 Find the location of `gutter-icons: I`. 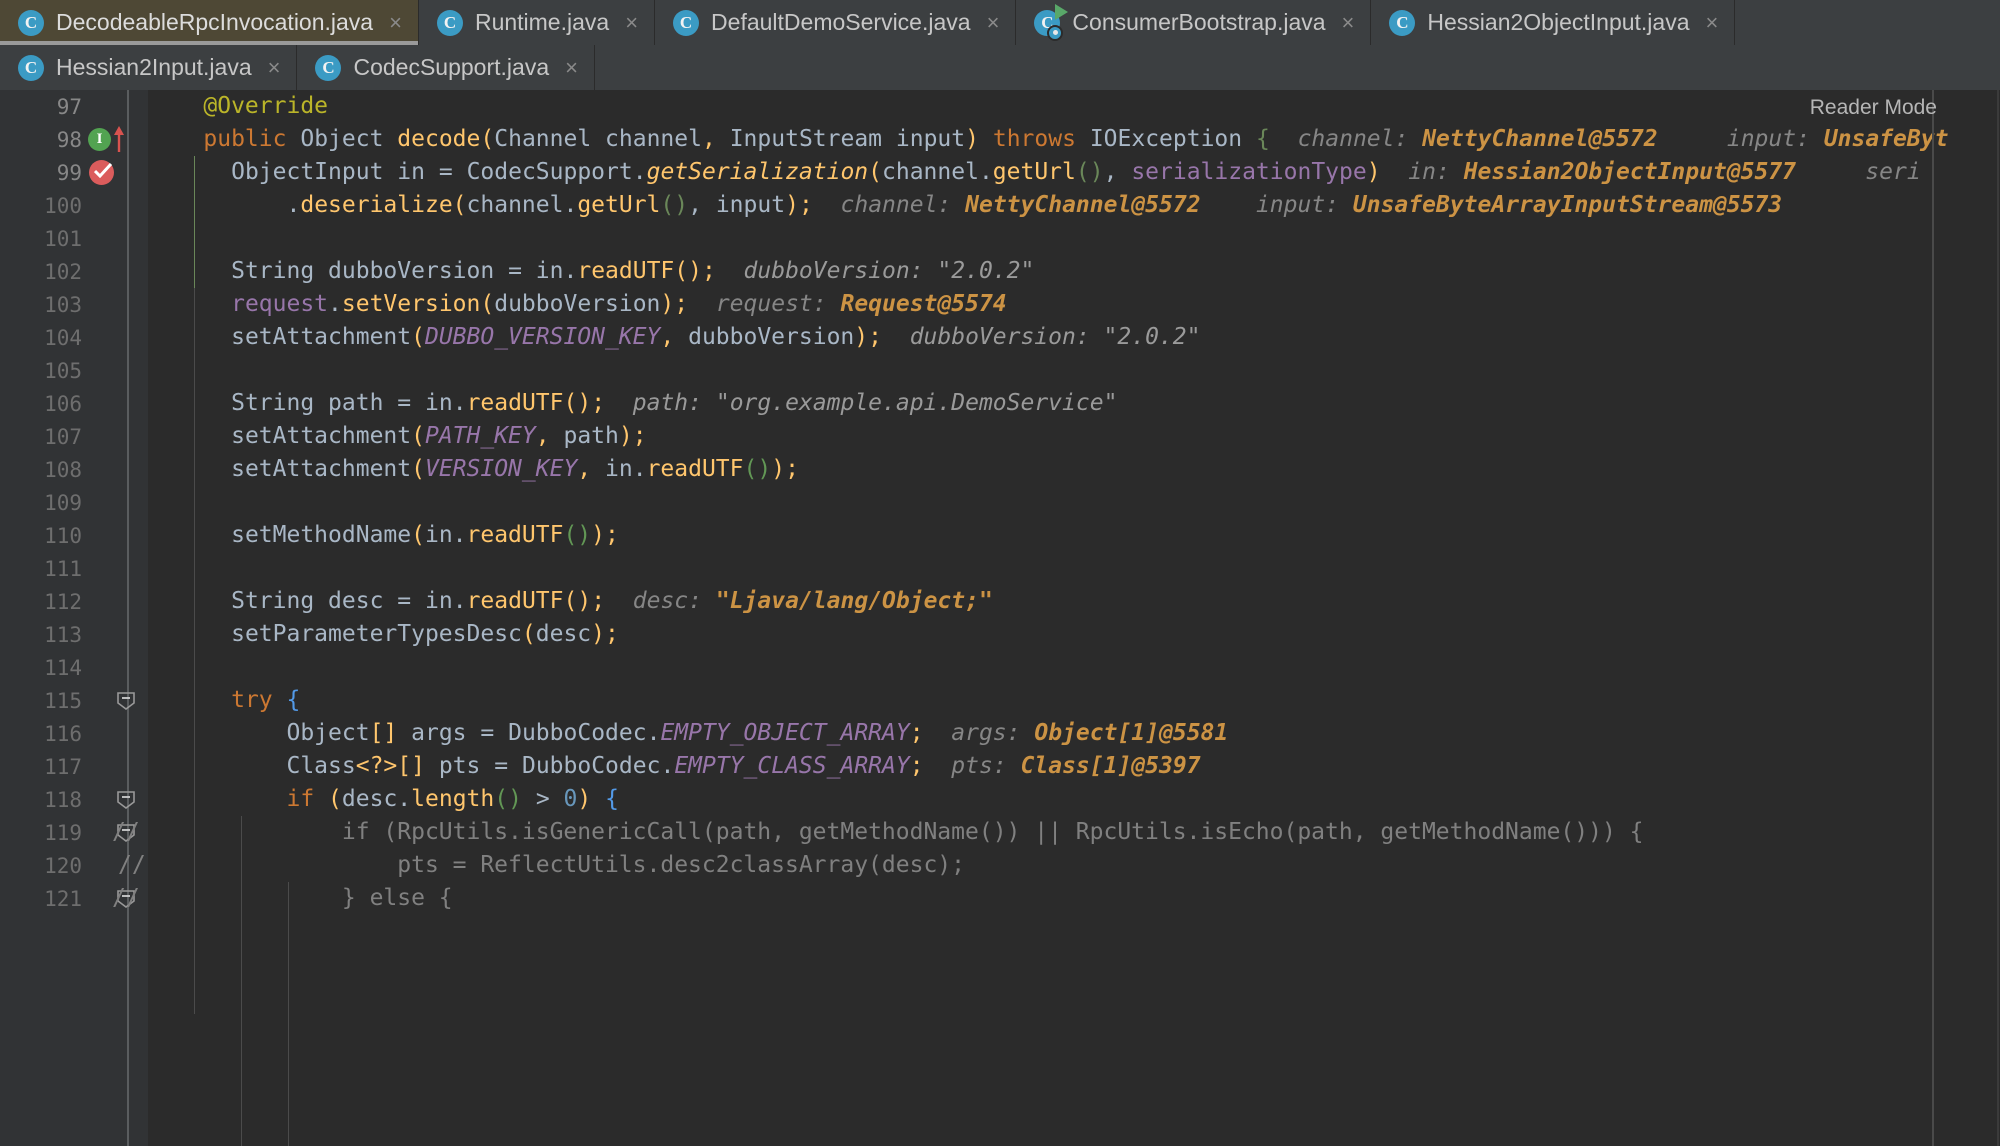

gutter-icons: I is located at coordinates (115, 139).